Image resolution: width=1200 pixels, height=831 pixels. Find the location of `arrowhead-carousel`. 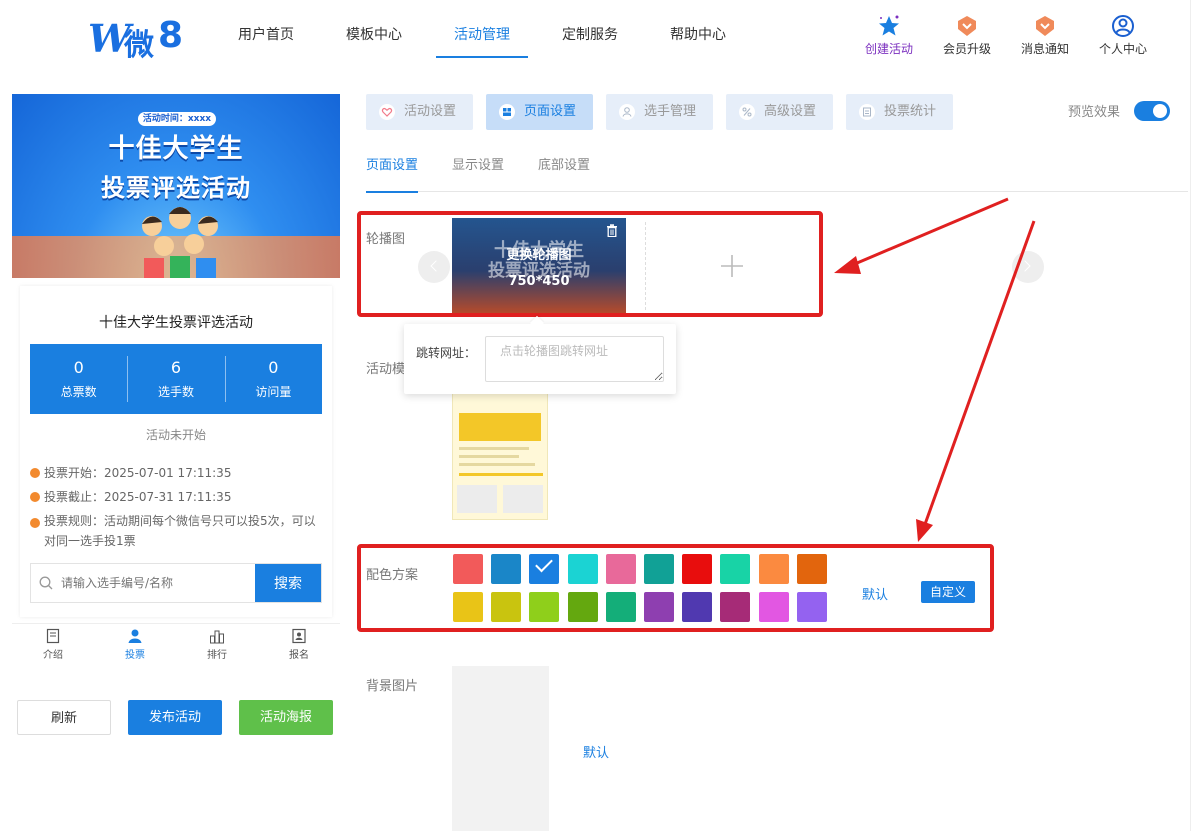

arrowhead-carousel is located at coordinates (847, 265).